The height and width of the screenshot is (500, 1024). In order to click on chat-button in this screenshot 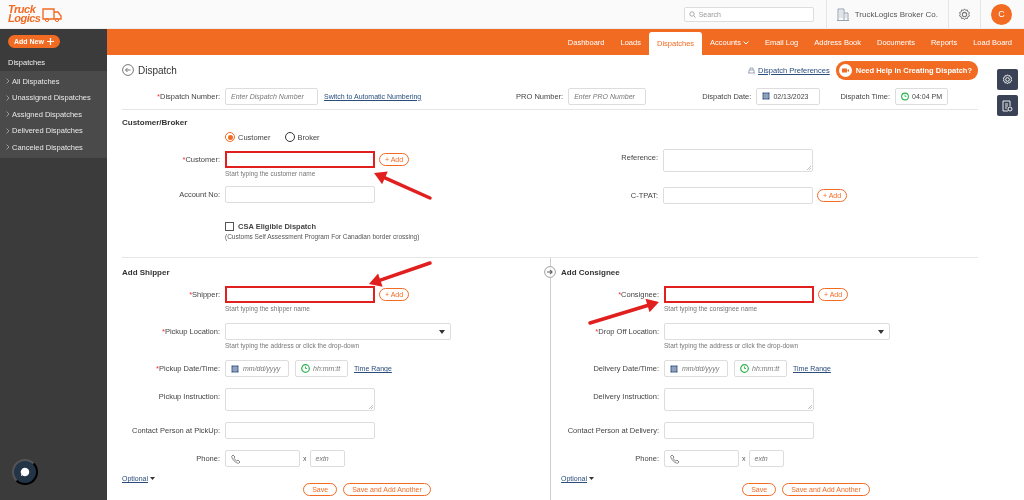, I will do `click(25, 472)`.